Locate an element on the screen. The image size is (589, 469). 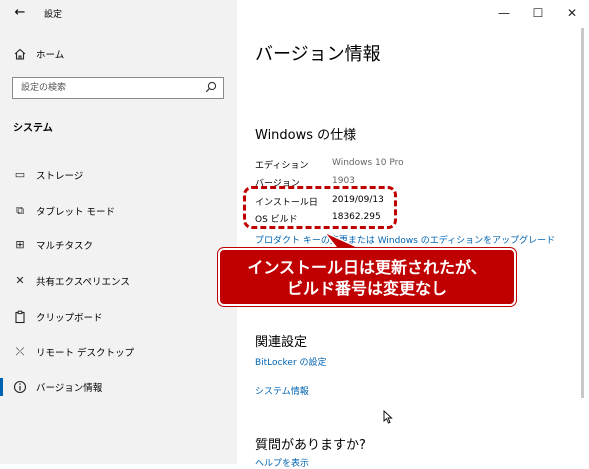
windows-spec-heading: Windows の仕様 is located at coordinates (306, 135).